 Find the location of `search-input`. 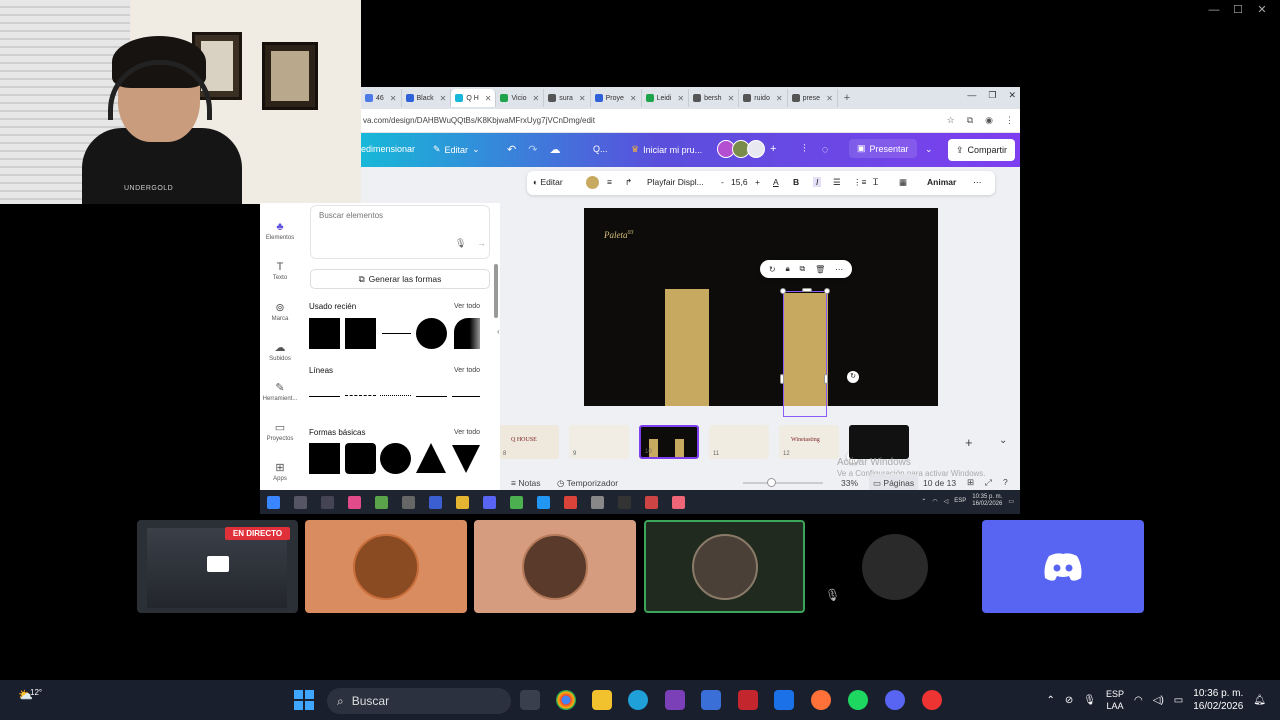

search-input is located at coordinates (379, 215).